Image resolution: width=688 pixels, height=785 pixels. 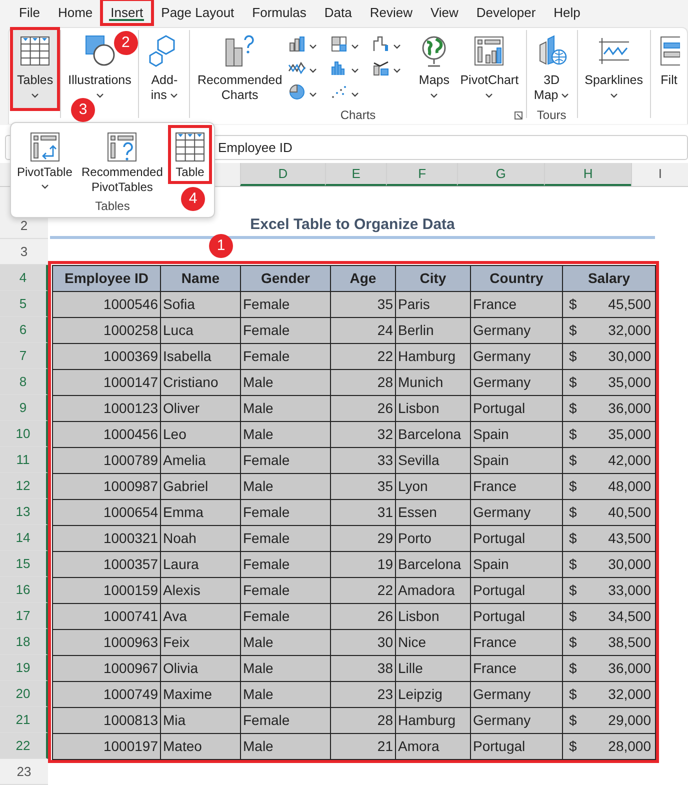 What do you see at coordinates (613, 69) in the screenshot?
I see `ribbon-button: Sparklines` at bounding box center [613, 69].